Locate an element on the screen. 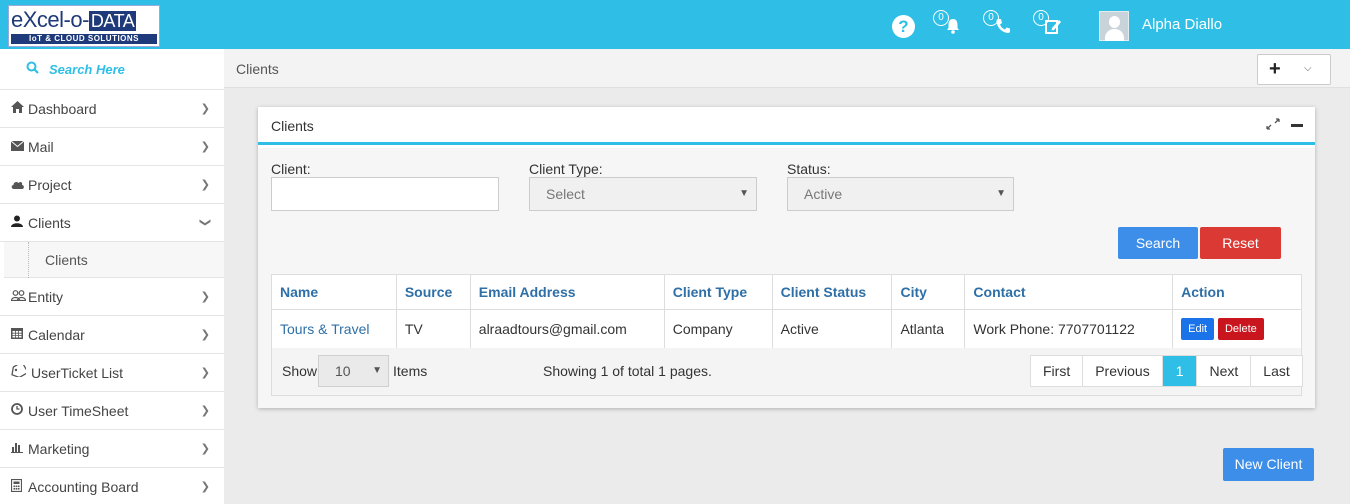 This screenshot has height=504, width=1350. sidebar-item-dashboard: Dashboard ❯ is located at coordinates (112, 109).